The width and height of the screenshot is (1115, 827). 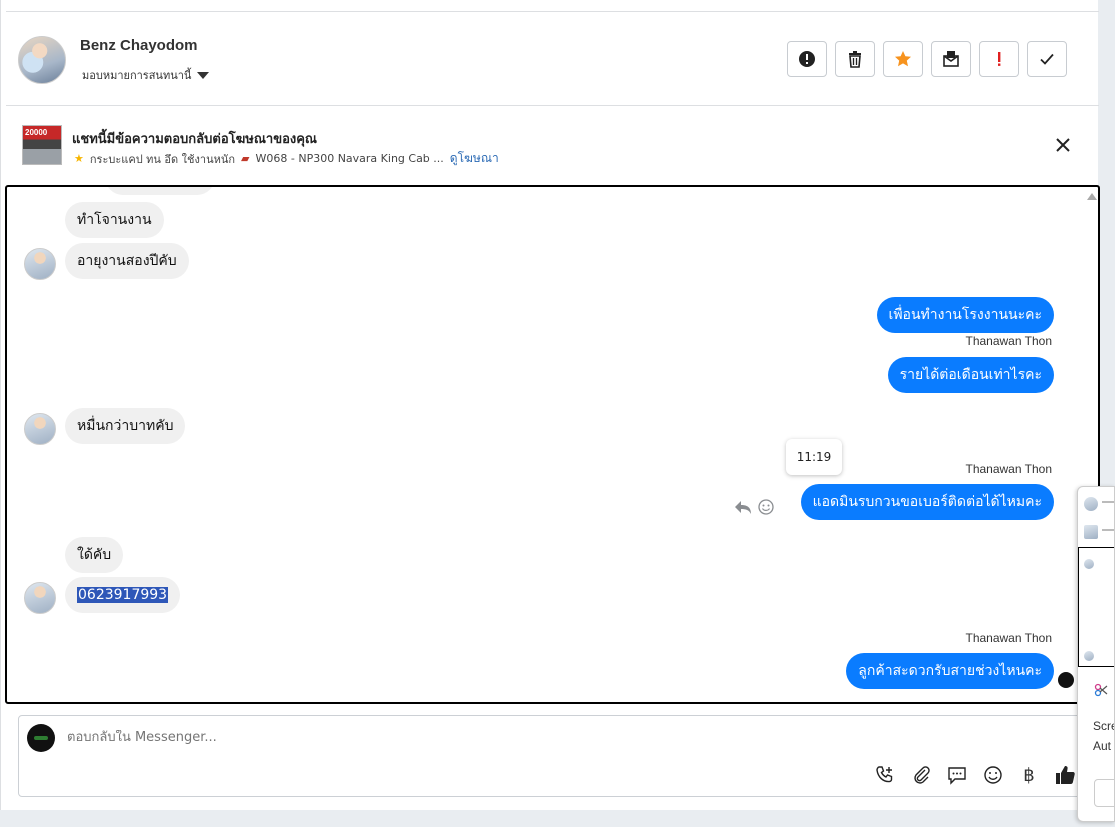 What do you see at coordinates (1066, 680) in the screenshot?
I see `seen-indicator-avatar` at bounding box center [1066, 680].